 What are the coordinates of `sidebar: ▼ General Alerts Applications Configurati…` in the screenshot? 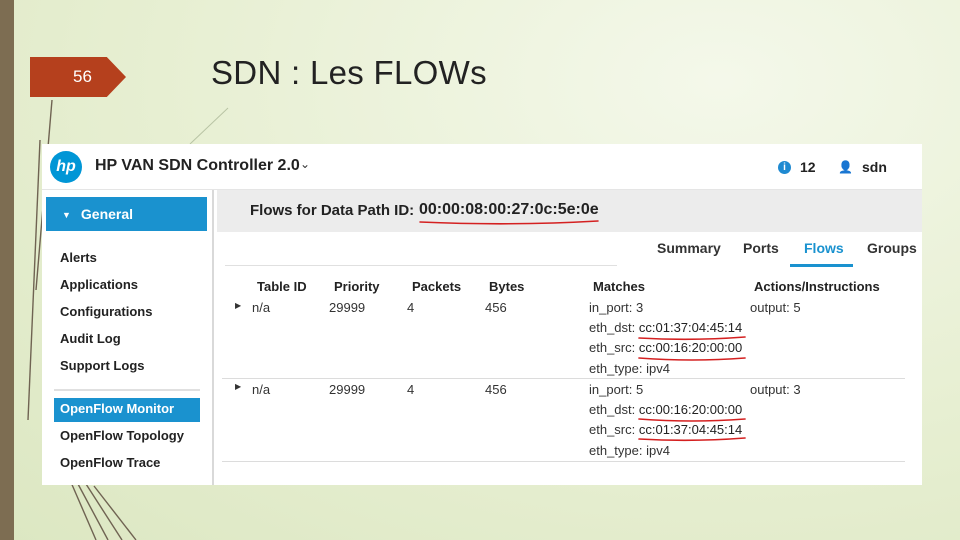 It's located at (128, 337).